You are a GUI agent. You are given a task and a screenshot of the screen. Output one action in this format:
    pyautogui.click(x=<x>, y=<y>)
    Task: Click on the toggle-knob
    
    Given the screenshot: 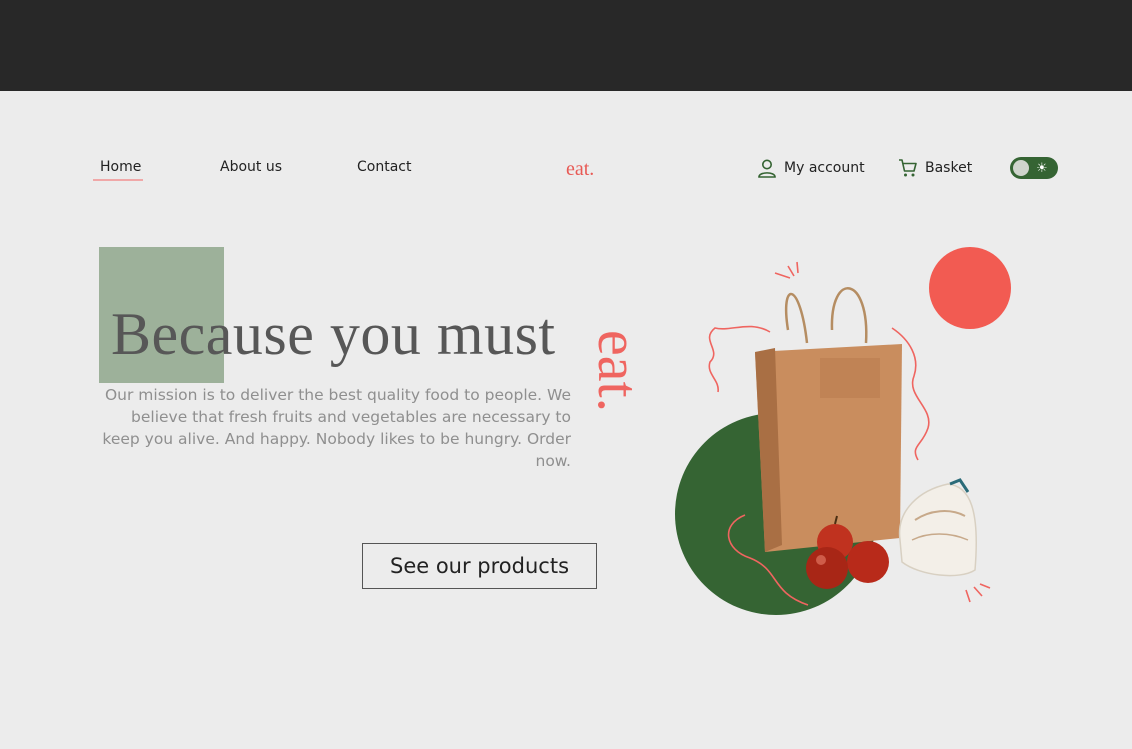 What is the action you would take?
    pyautogui.click(x=1021, y=168)
    